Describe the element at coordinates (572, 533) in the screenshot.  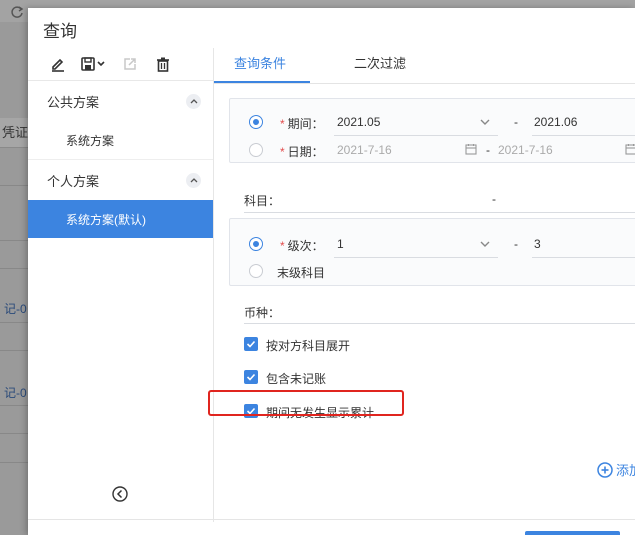
I see `confirm-button` at that location.